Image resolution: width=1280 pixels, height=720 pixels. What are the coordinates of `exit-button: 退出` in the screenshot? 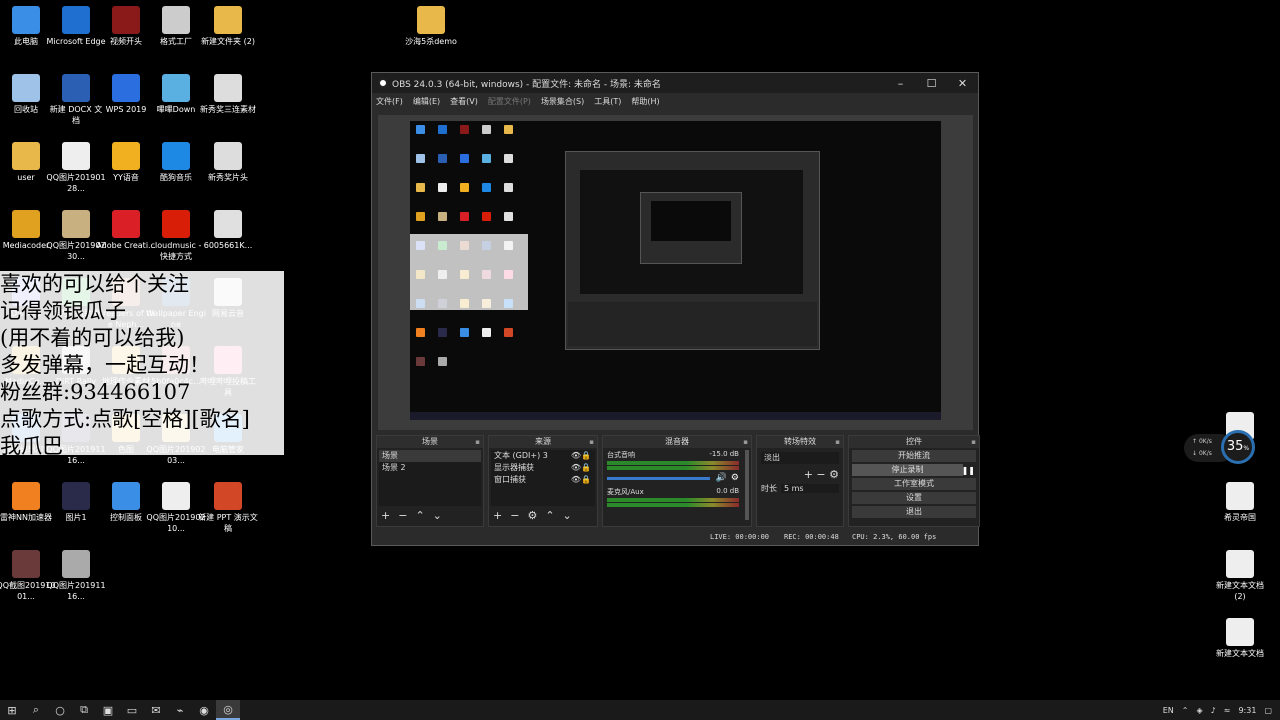 It's located at (914, 512).